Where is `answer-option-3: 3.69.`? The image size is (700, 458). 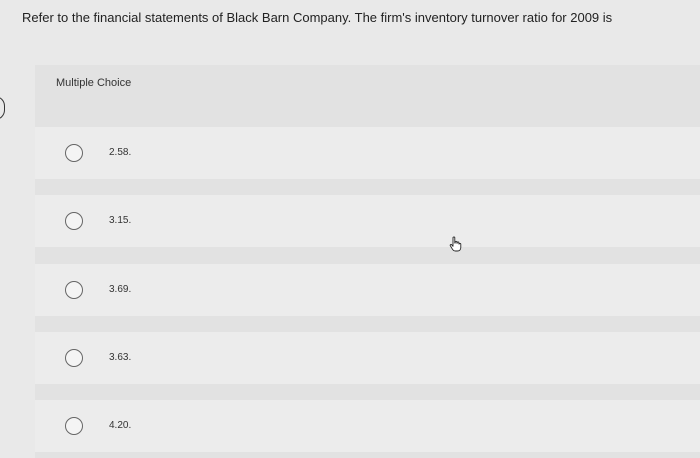 answer-option-3: 3.69. is located at coordinates (367, 290).